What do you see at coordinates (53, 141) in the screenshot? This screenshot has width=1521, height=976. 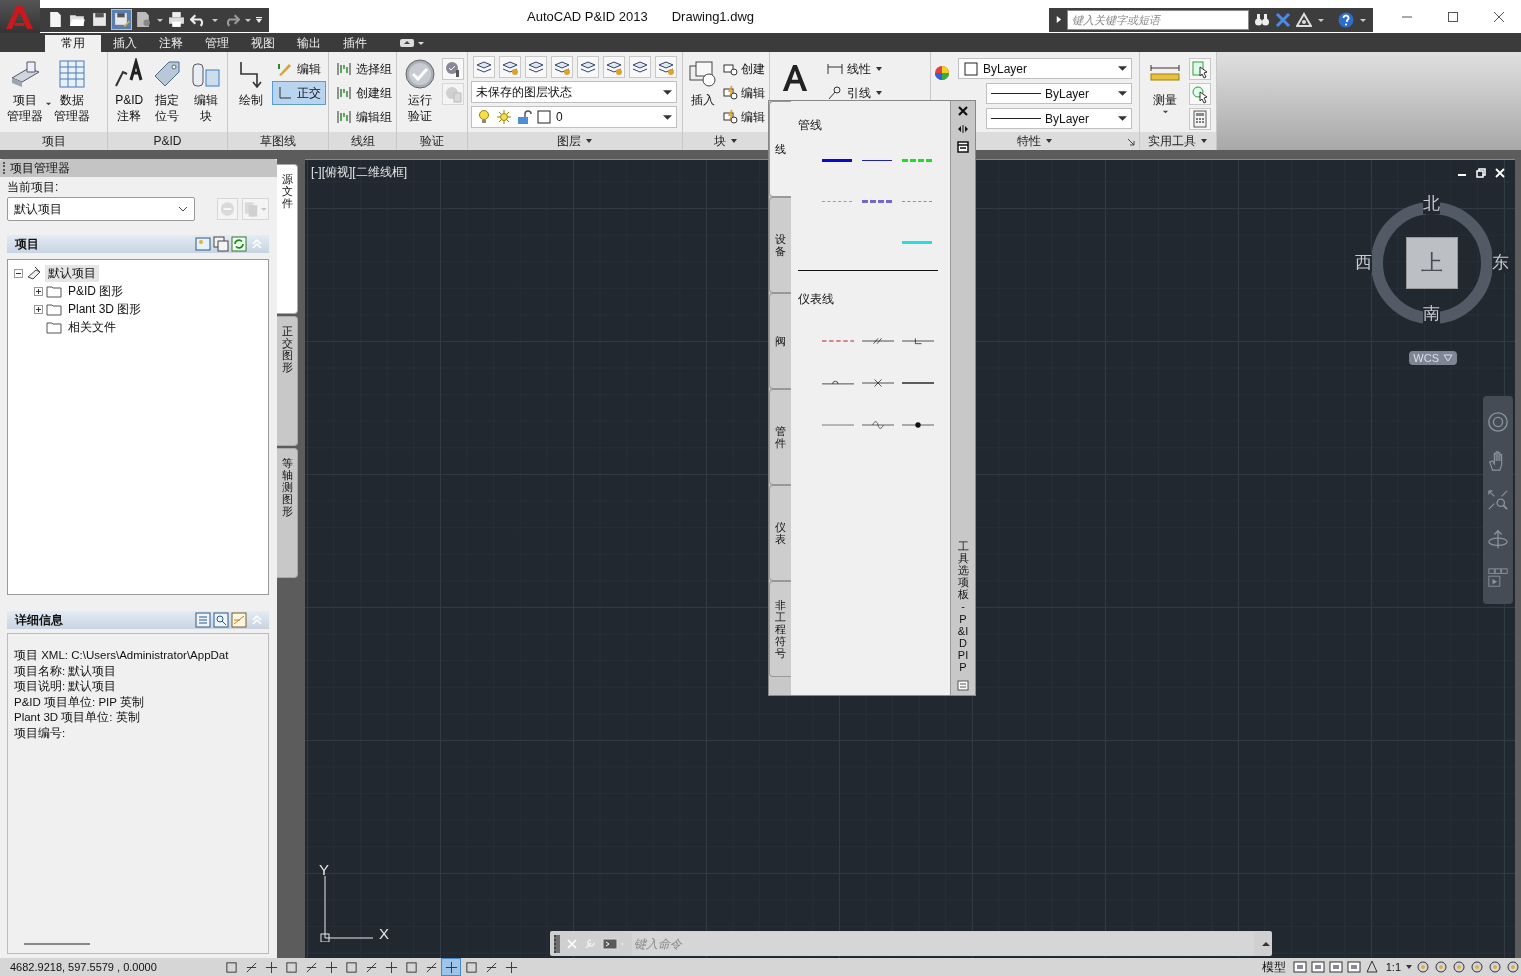 I see `panel-title: 项目` at bounding box center [53, 141].